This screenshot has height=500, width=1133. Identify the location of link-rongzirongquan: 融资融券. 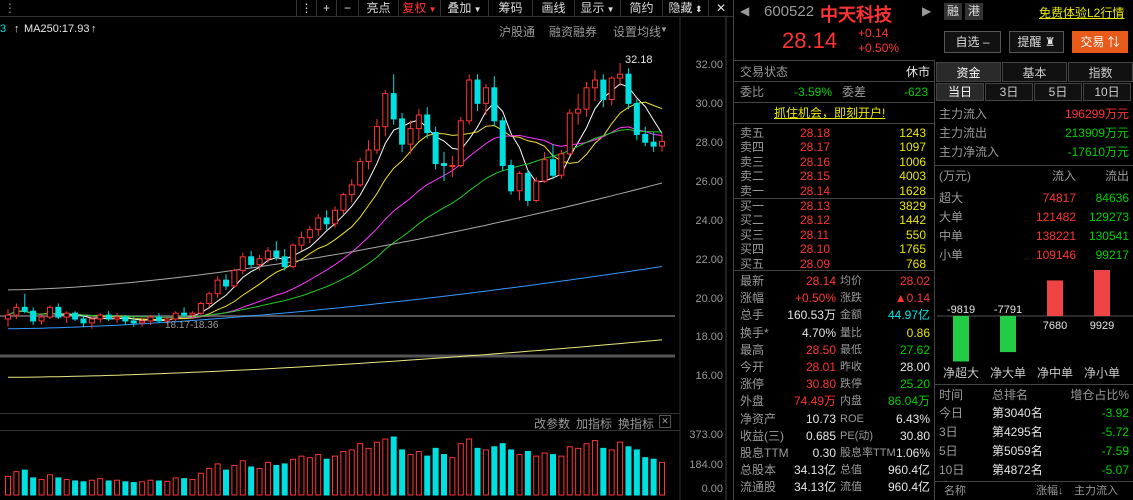
(573, 31).